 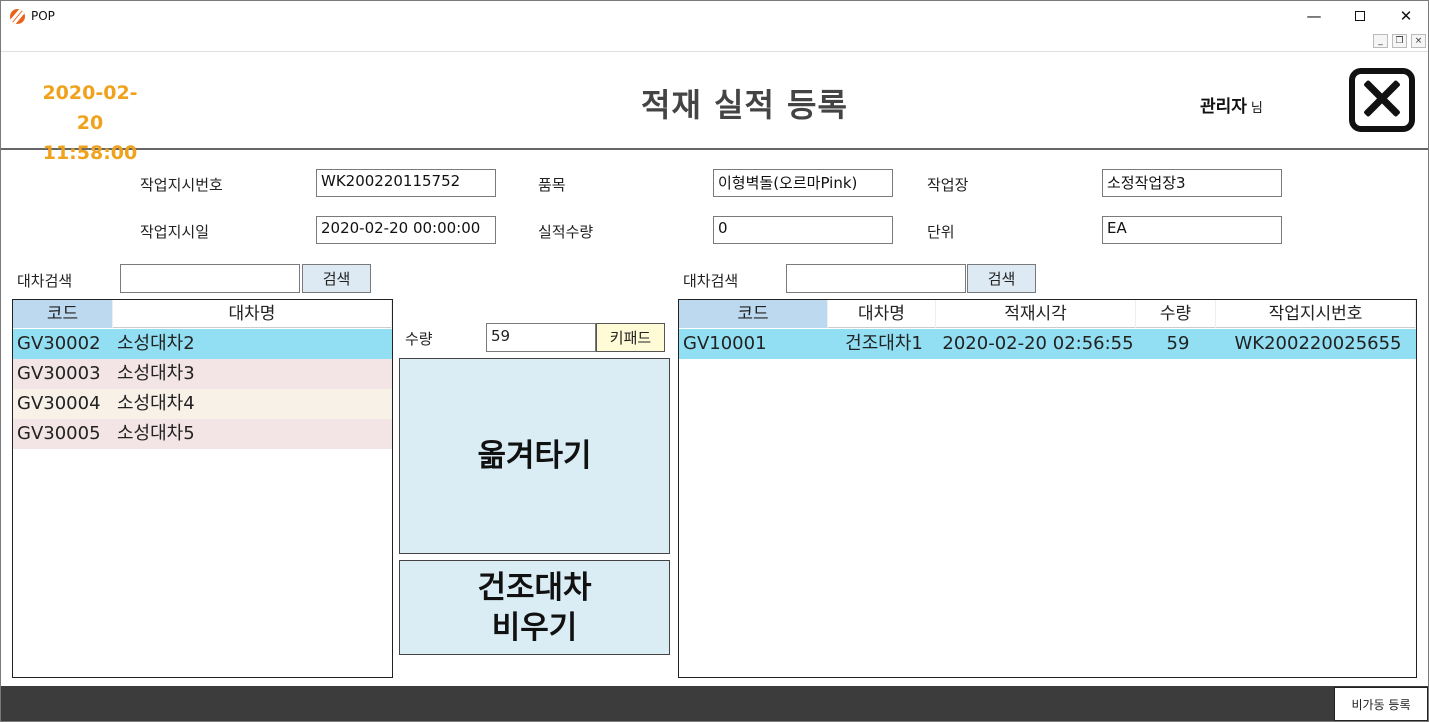 What do you see at coordinates (59, 433) in the screenshot?
I see `cell-code: GV30005` at bounding box center [59, 433].